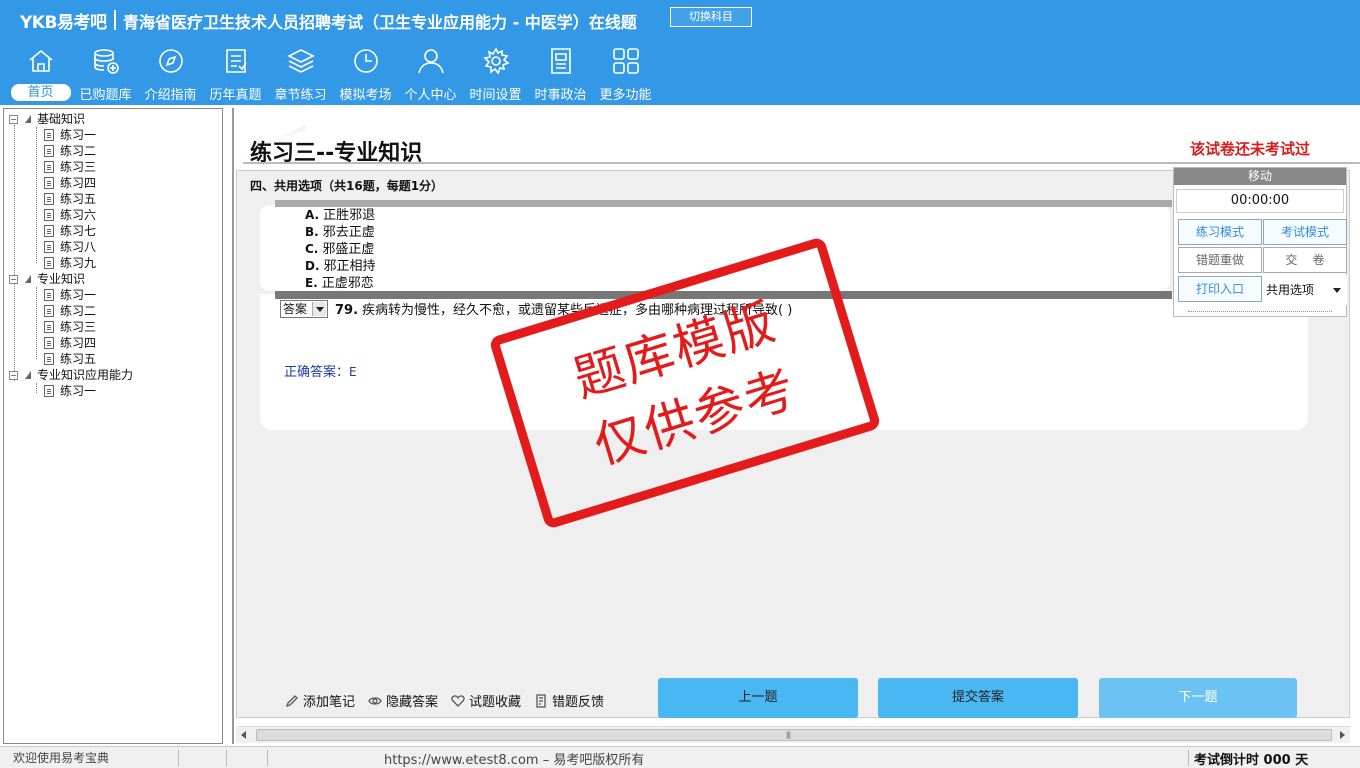 The height and width of the screenshot is (768, 1360). What do you see at coordinates (1250, 149) in the screenshot?
I see `exam-status: 该试卷还未考试过` at bounding box center [1250, 149].